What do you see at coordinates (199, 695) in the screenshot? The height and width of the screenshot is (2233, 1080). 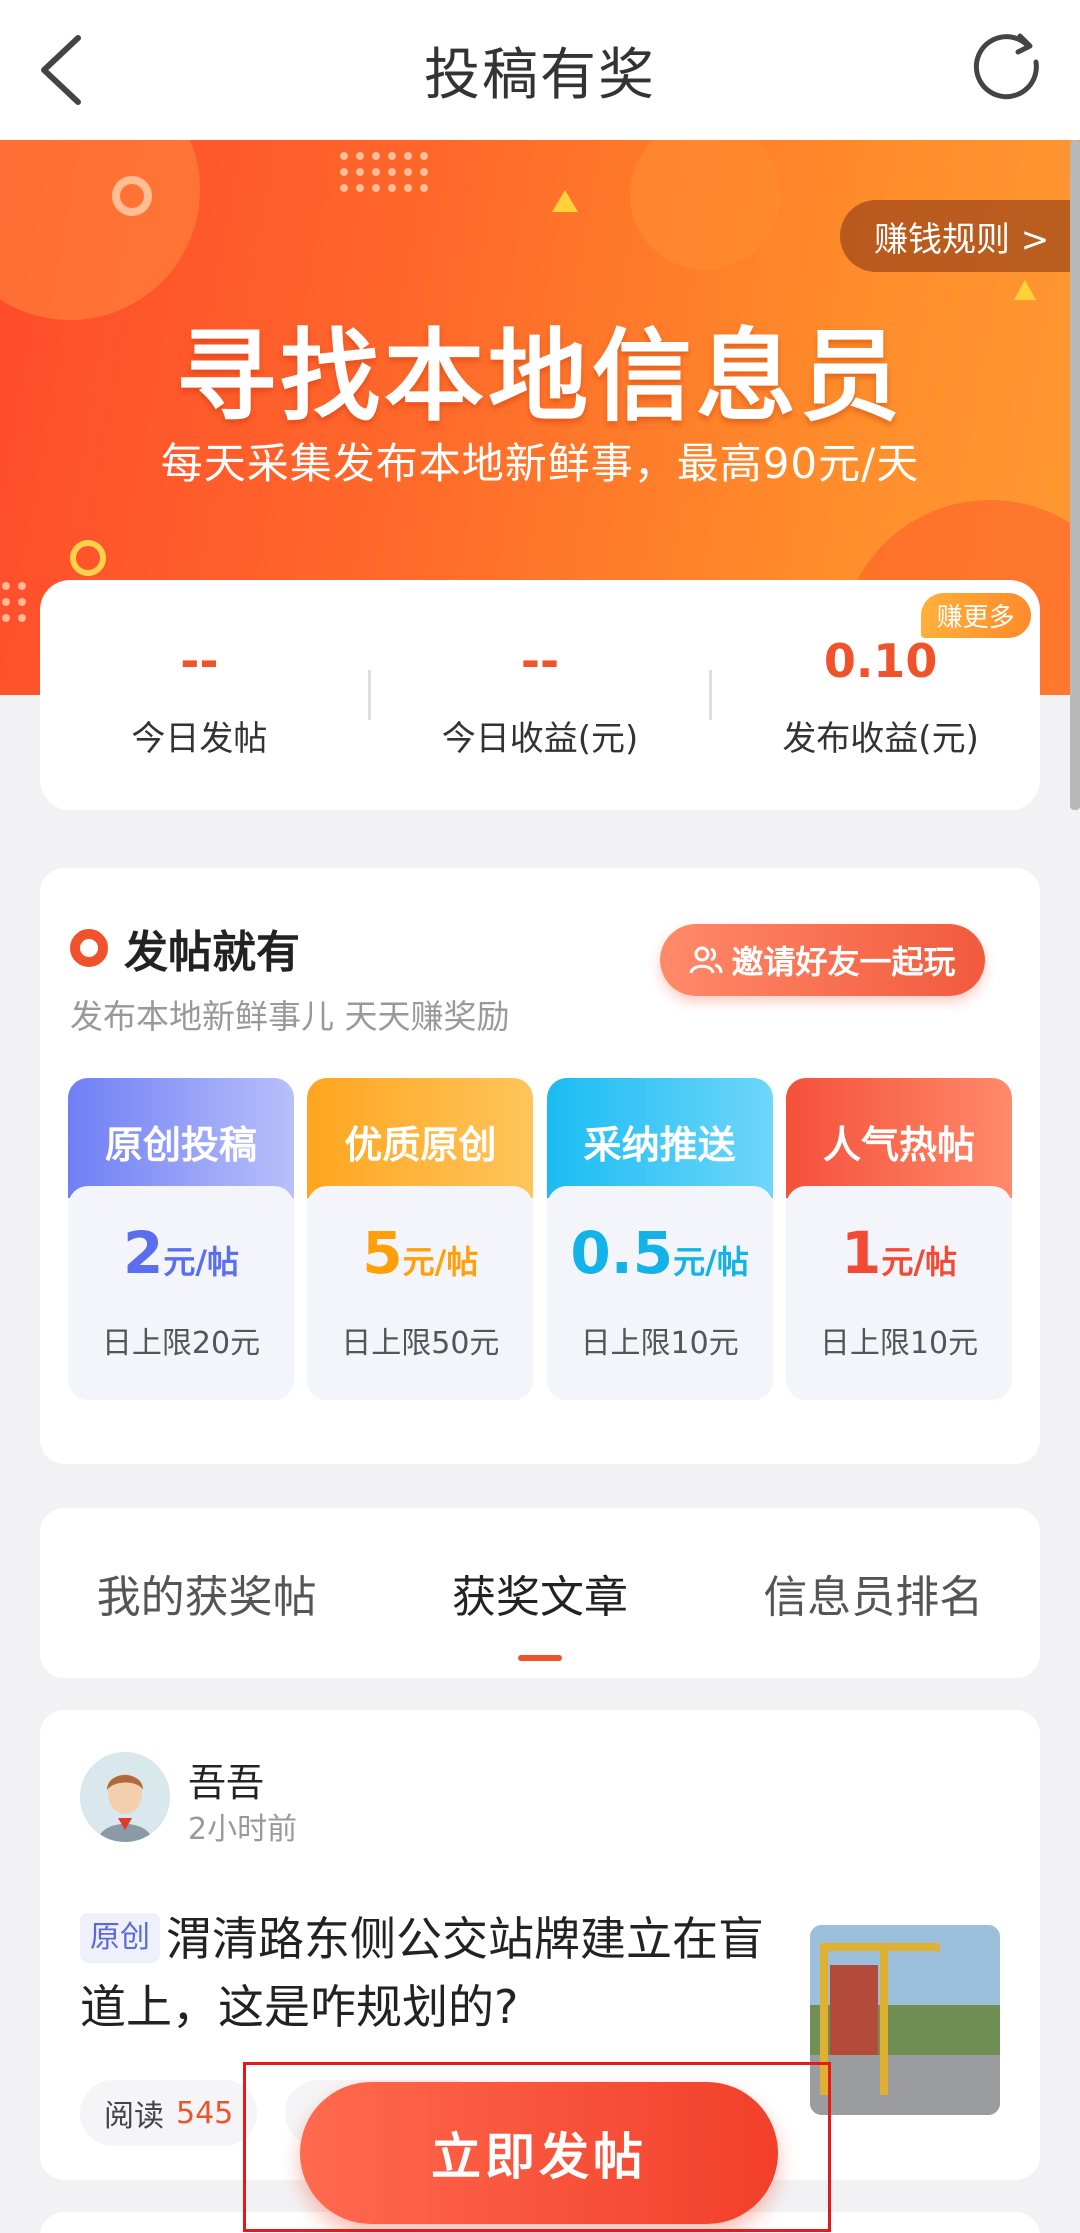 I see `stat-today-posts: -- 今日发帖` at bounding box center [199, 695].